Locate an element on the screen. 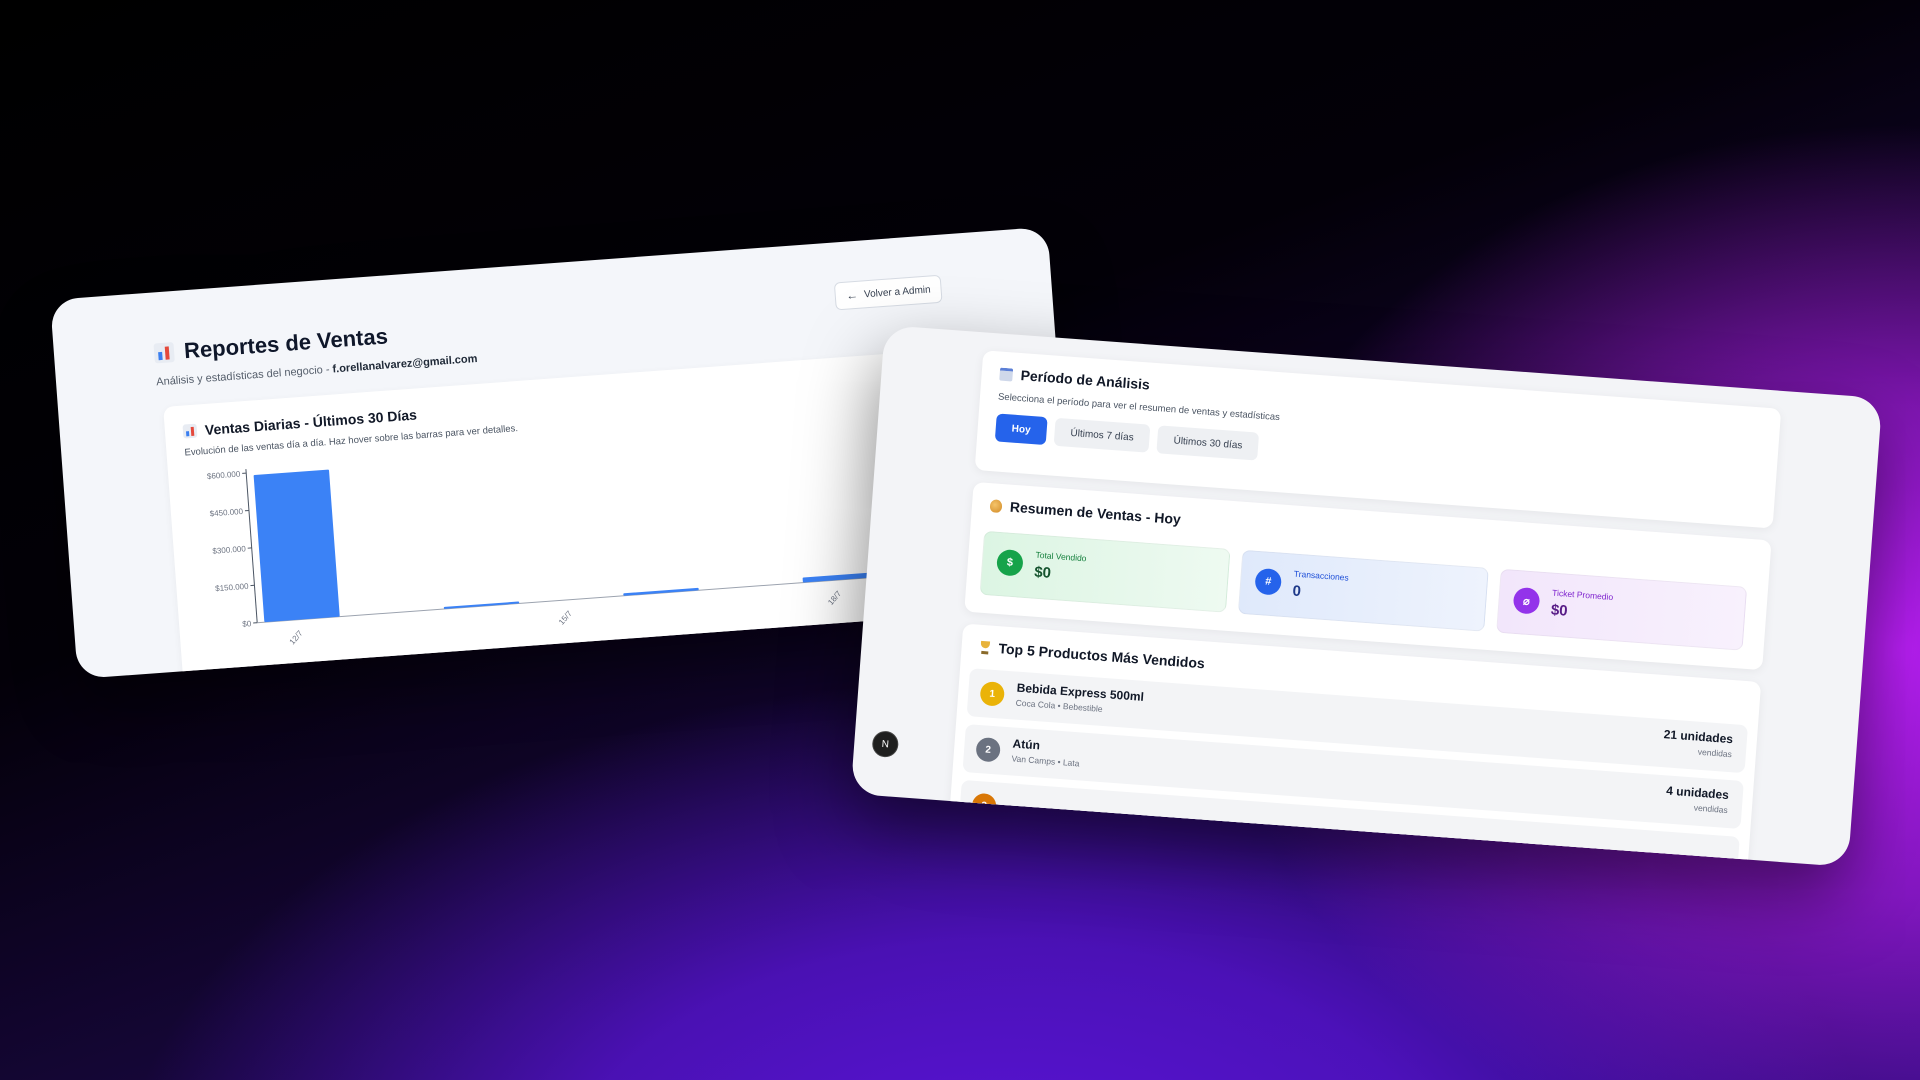 The width and height of the screenshot is (1920, 1080). money-bag-icon is located at coordinates (996, 505).